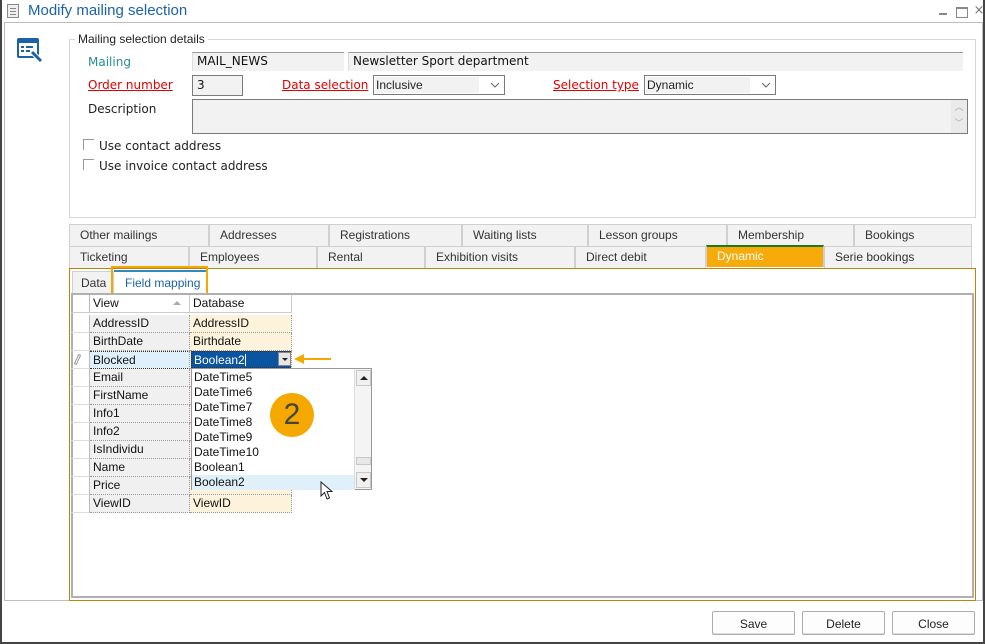  What do you see at coordinates (273, 452) in the screenshot?
I see `dropdown-option: DateTime10` at bounding box center [273, 452].